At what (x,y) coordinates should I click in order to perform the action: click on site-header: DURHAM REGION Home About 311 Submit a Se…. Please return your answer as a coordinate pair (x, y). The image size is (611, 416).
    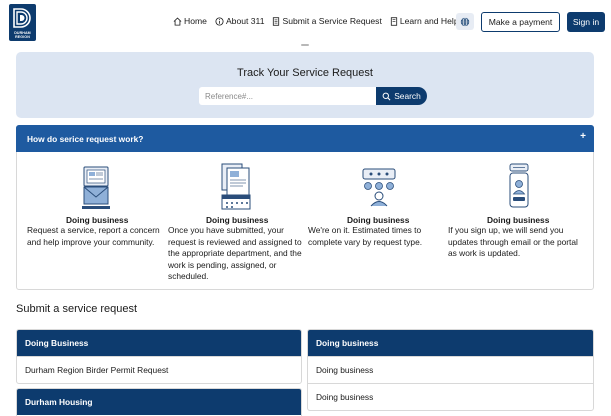
    Looking at the image, I should click on (305, 23).